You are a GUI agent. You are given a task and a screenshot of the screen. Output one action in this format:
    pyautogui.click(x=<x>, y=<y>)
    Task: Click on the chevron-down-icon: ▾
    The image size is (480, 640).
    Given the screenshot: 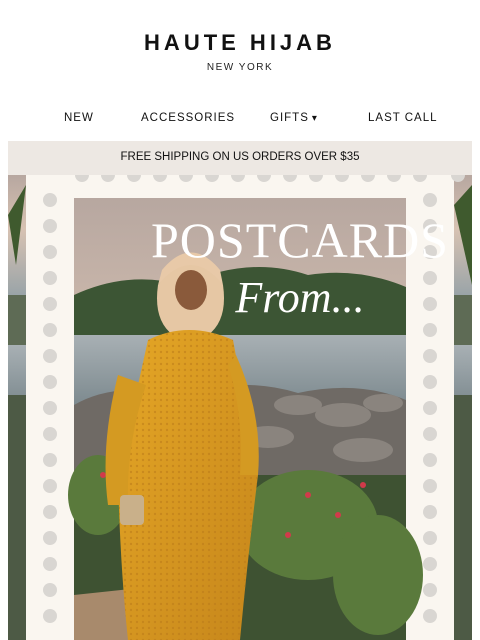 What is the action you would take?
    pyautogui.click(x=314, y=118)
    